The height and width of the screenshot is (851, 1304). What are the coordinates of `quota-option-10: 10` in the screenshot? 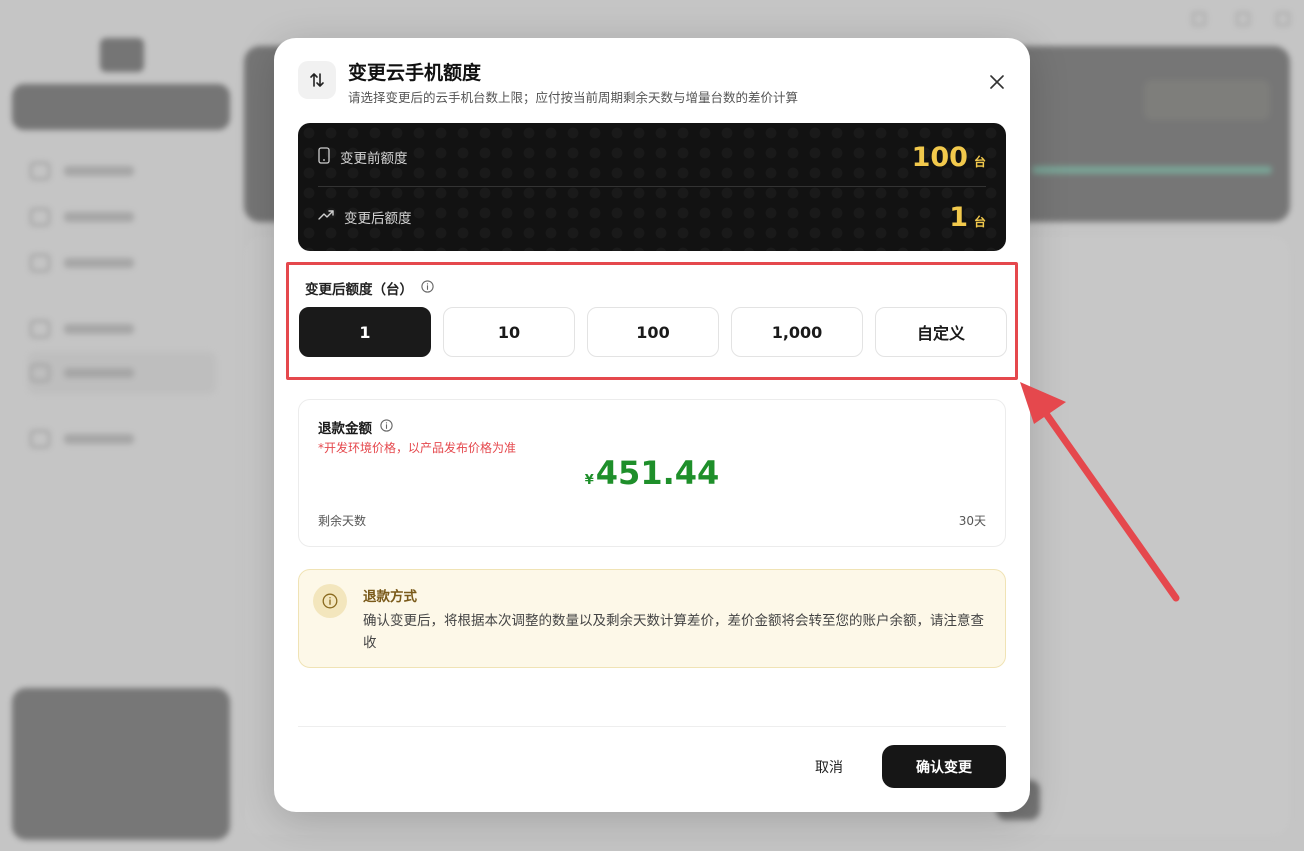 It's located at (509, 332).